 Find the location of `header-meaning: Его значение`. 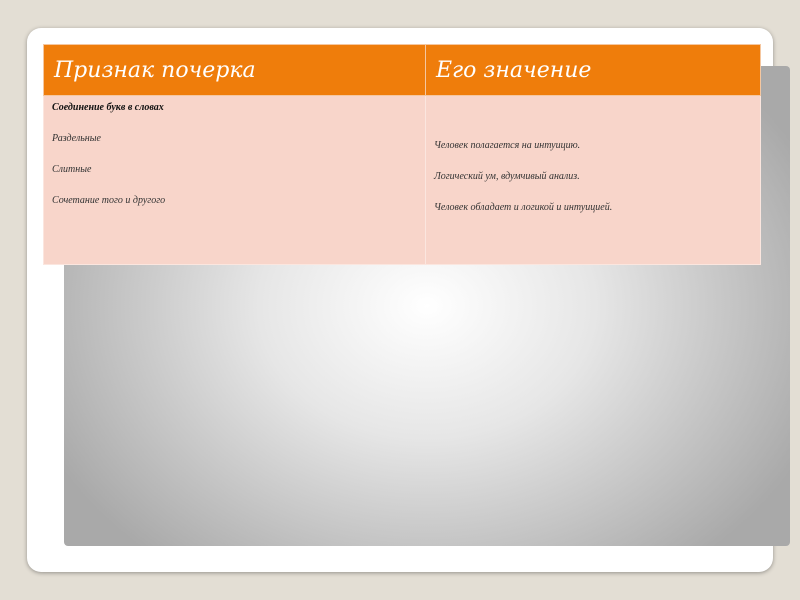

header-meaning: Его значение is located at coordinates (593, 70).